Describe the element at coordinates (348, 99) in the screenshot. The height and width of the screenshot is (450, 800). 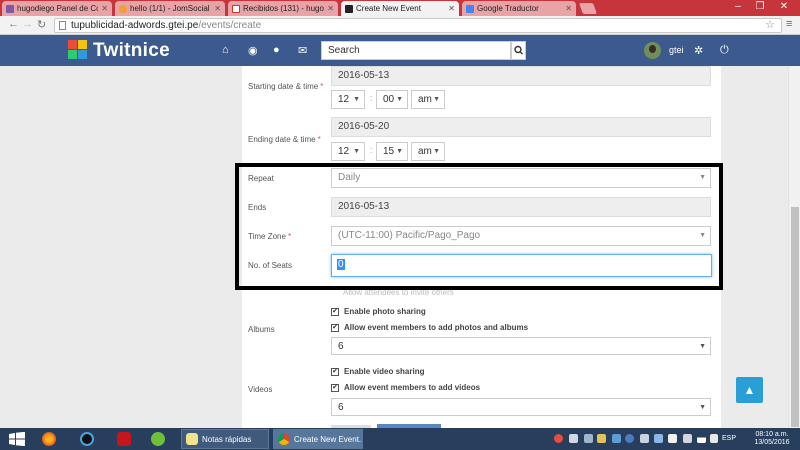
I see `start-hour-select: 12 ▼` at that location.